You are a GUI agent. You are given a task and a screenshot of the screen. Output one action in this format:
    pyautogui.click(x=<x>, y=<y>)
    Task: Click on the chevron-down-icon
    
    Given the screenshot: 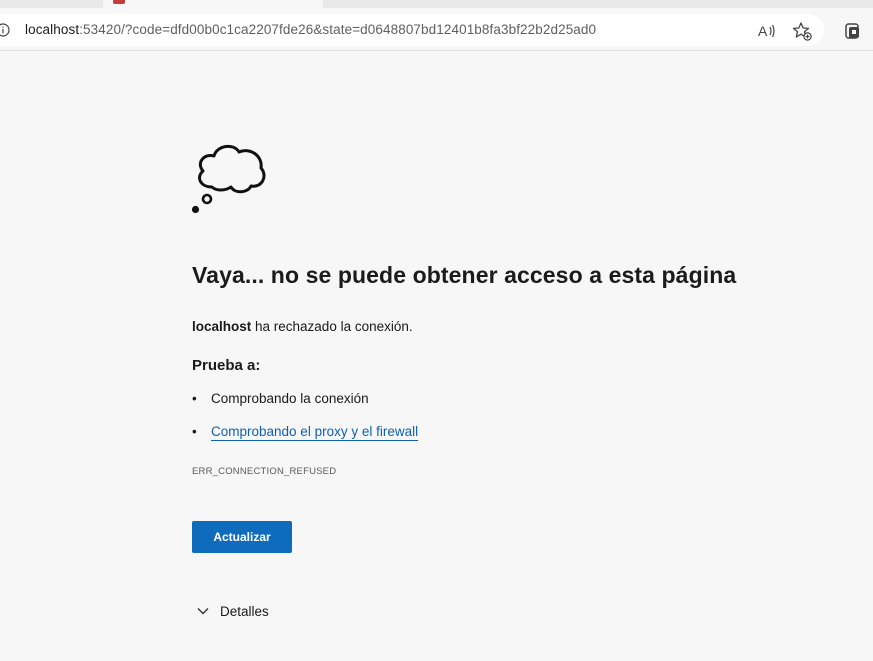 What is the action you would take?
    pyautogui.click(x=203, y=611)
    